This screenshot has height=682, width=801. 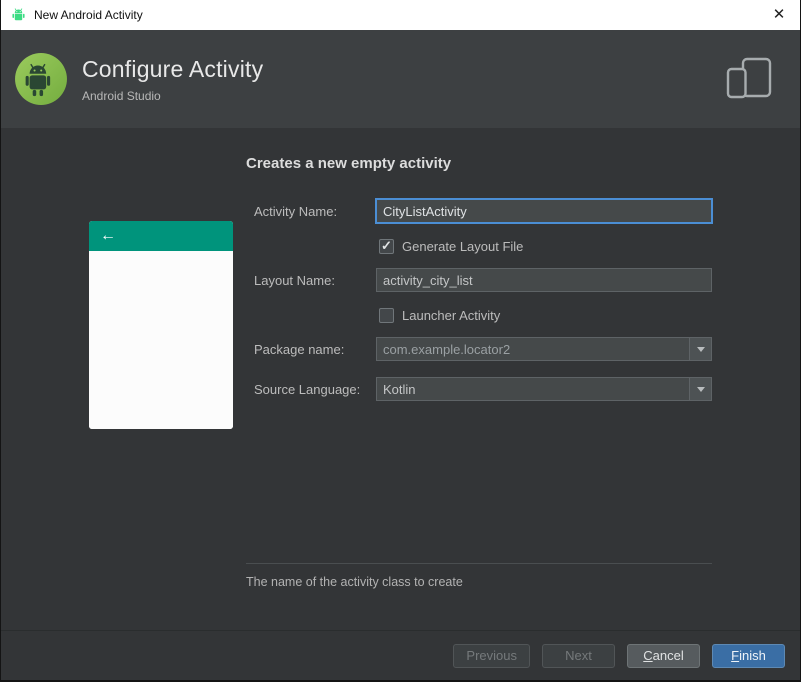 I want to click on finish-mnemonic: F, so click(x=735, y=655).